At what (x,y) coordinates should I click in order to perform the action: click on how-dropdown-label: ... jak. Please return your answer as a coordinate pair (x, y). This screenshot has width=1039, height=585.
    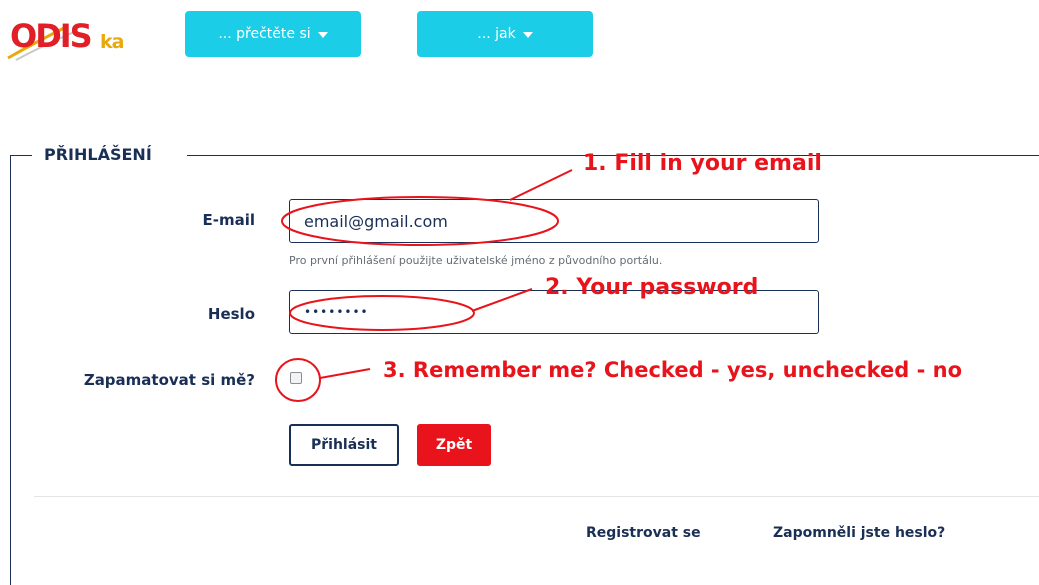
    Looking at the image, I should click on (496, 34).